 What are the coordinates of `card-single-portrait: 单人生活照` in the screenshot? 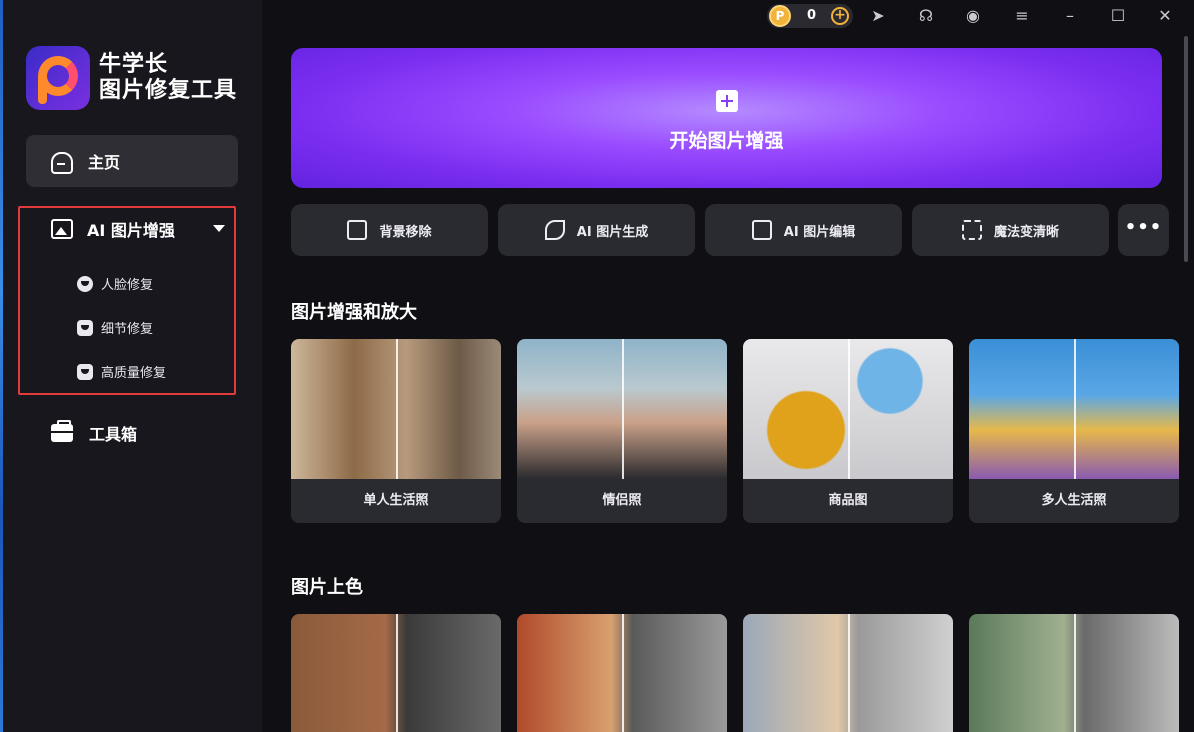 It's located at (396, 431).